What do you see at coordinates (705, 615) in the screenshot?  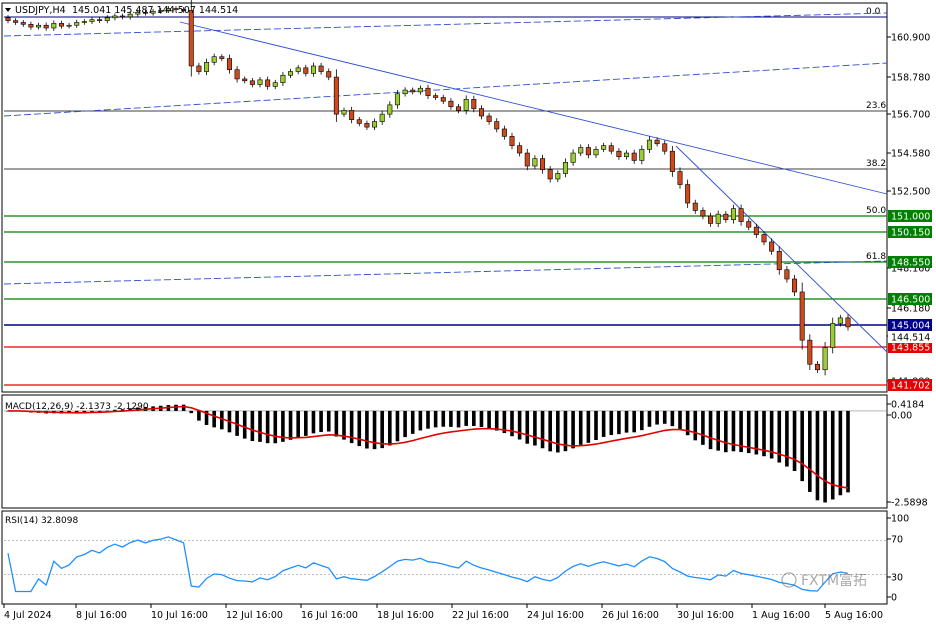 I see `time-tick-label: 30 Jul 16:00` at bounding box center [705, 615].